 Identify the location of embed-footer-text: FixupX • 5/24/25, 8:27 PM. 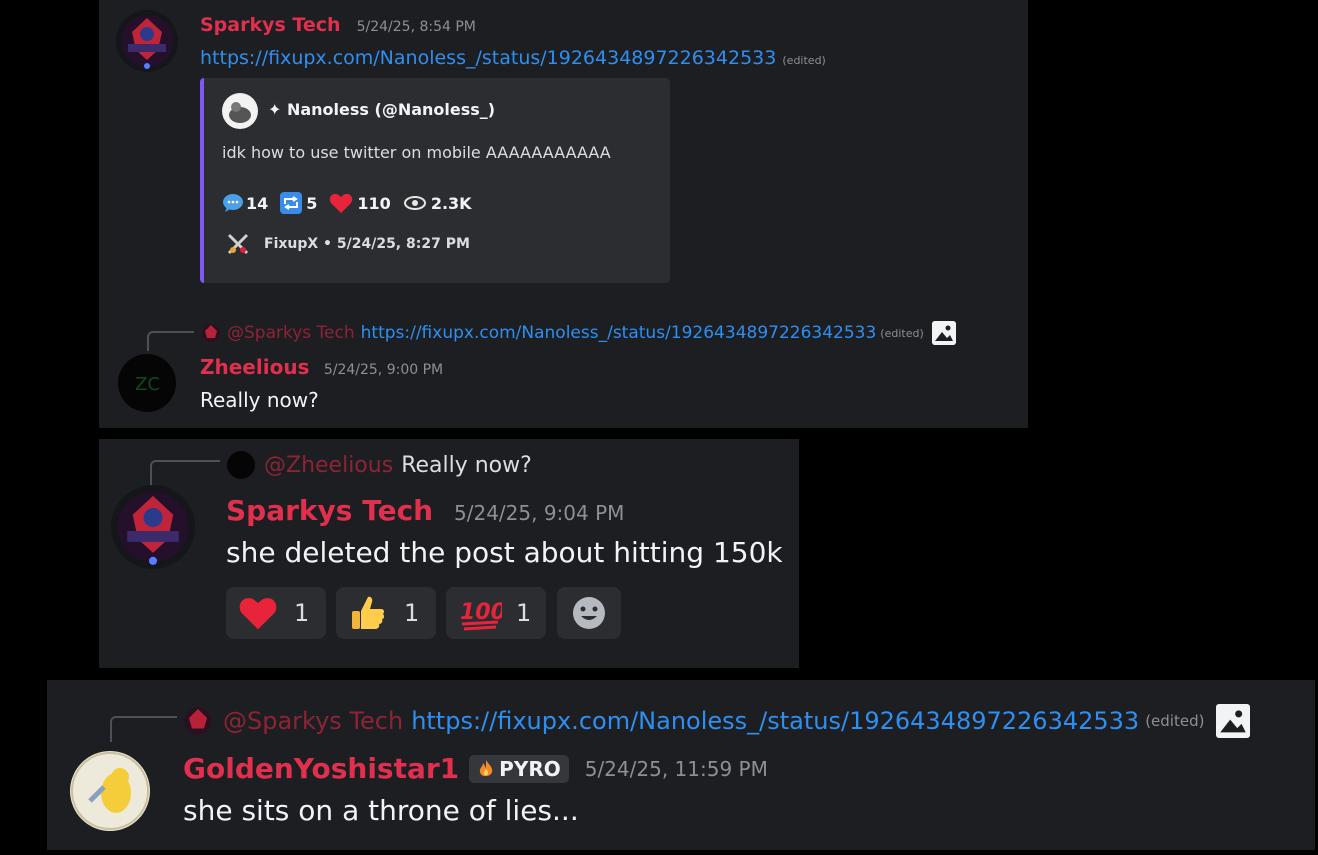
(367, 244).